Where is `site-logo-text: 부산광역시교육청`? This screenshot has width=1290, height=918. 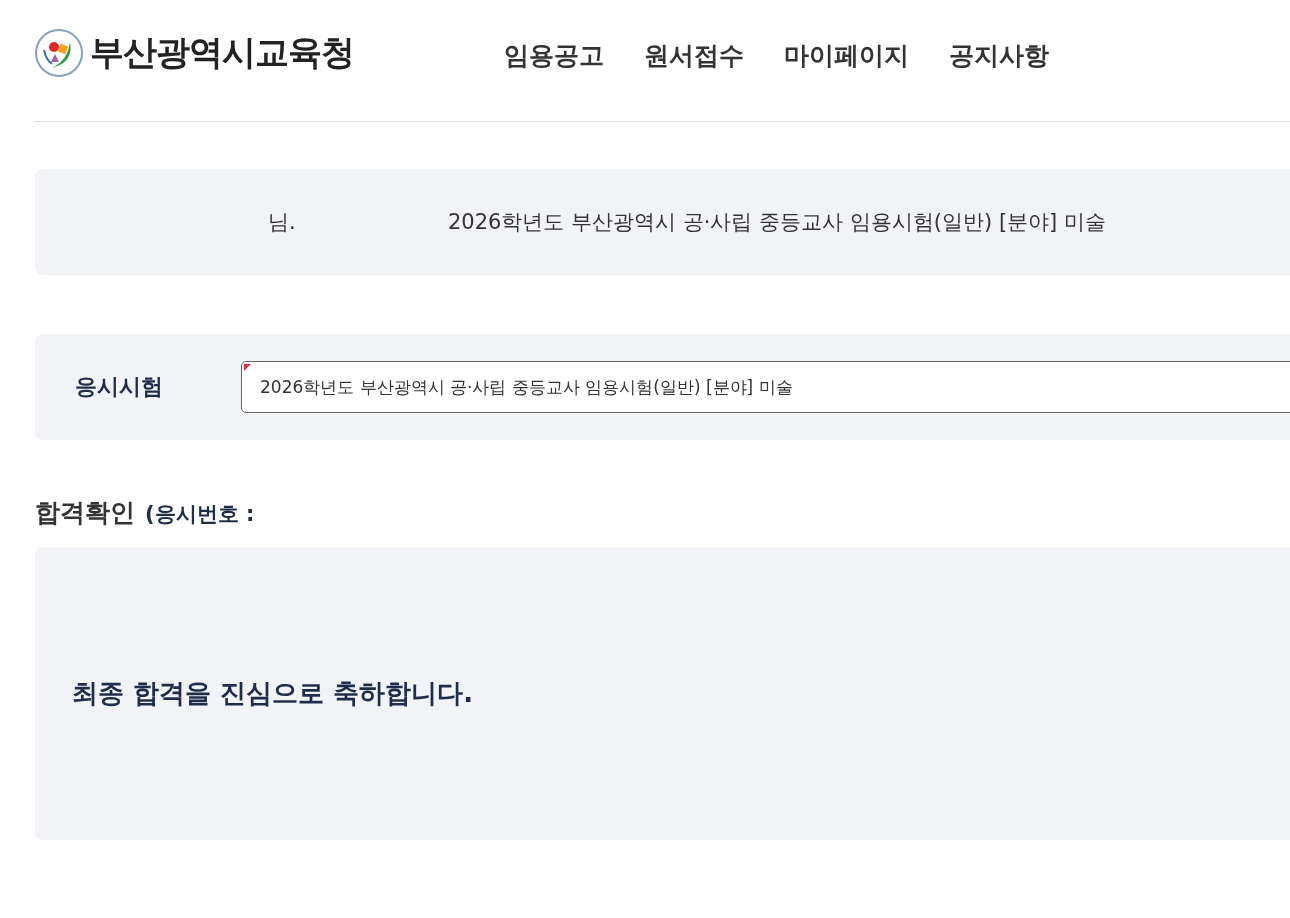
site-logo-text: 부산광역시교육청 is located at coordinates (222, 52).